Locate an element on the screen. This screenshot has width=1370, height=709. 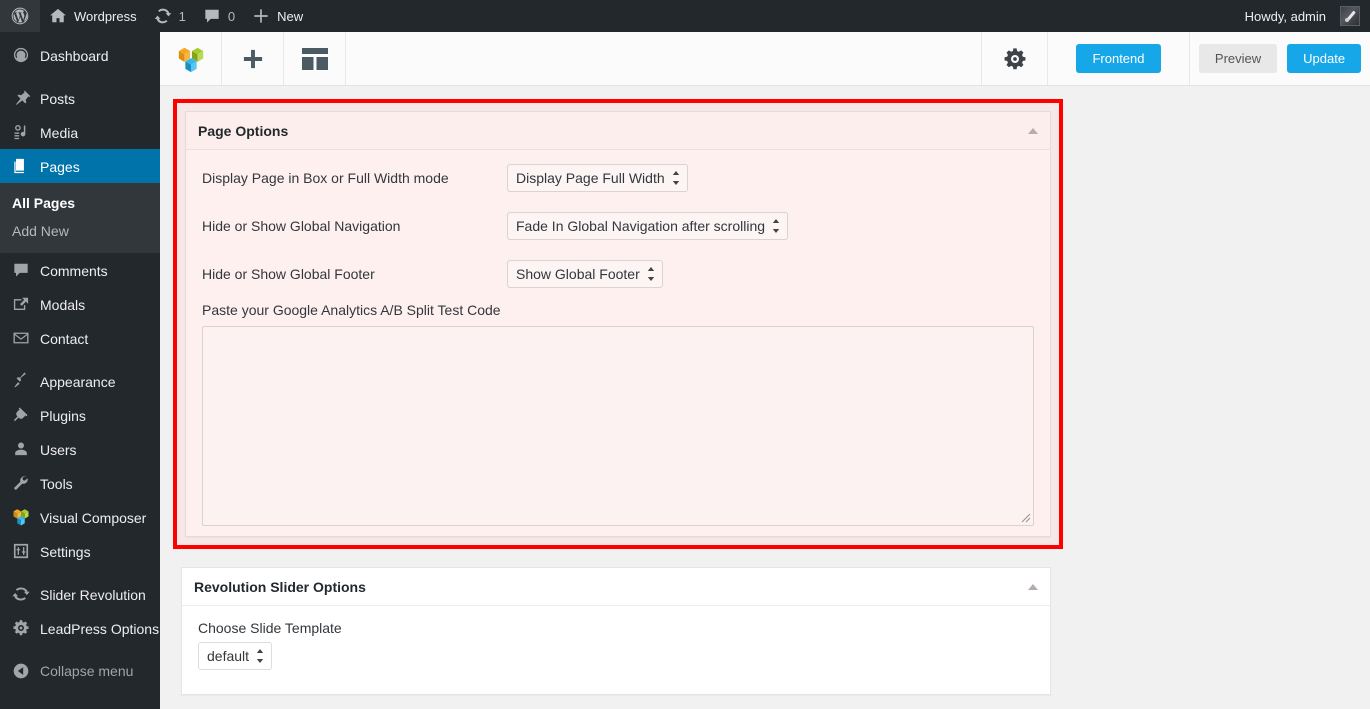
slide-template-select: default is located at coordinates (235, 656).